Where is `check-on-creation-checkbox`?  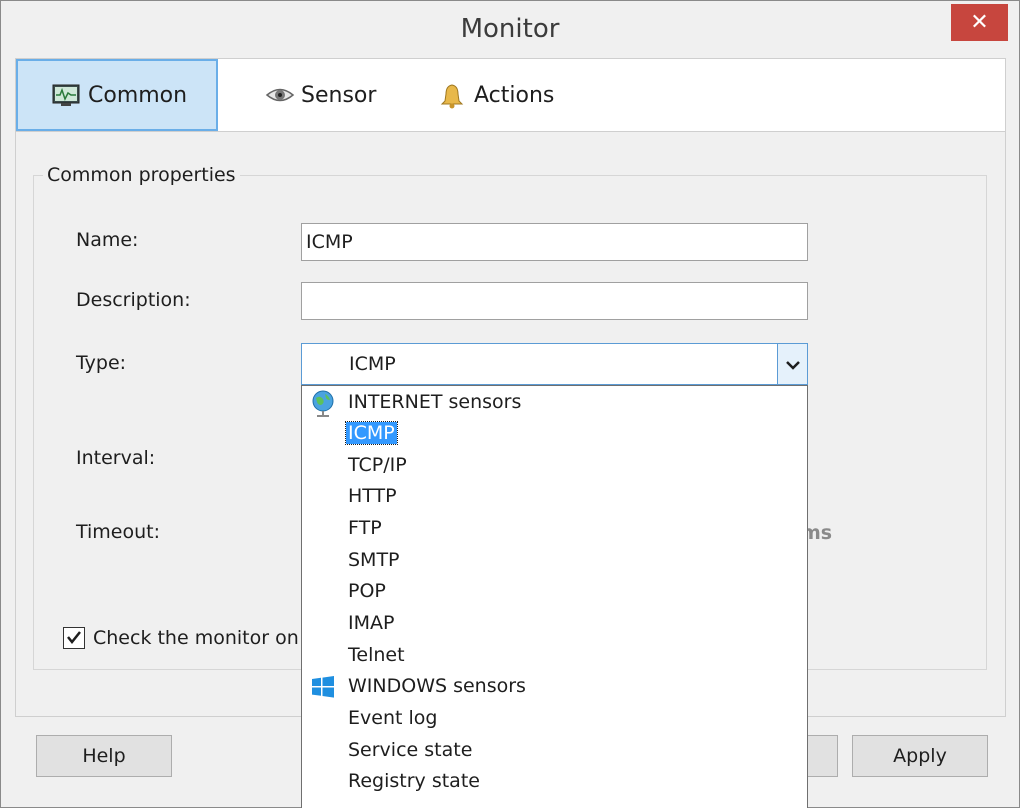 check-on-creation-checkbox is located at coordinates (74, 638).